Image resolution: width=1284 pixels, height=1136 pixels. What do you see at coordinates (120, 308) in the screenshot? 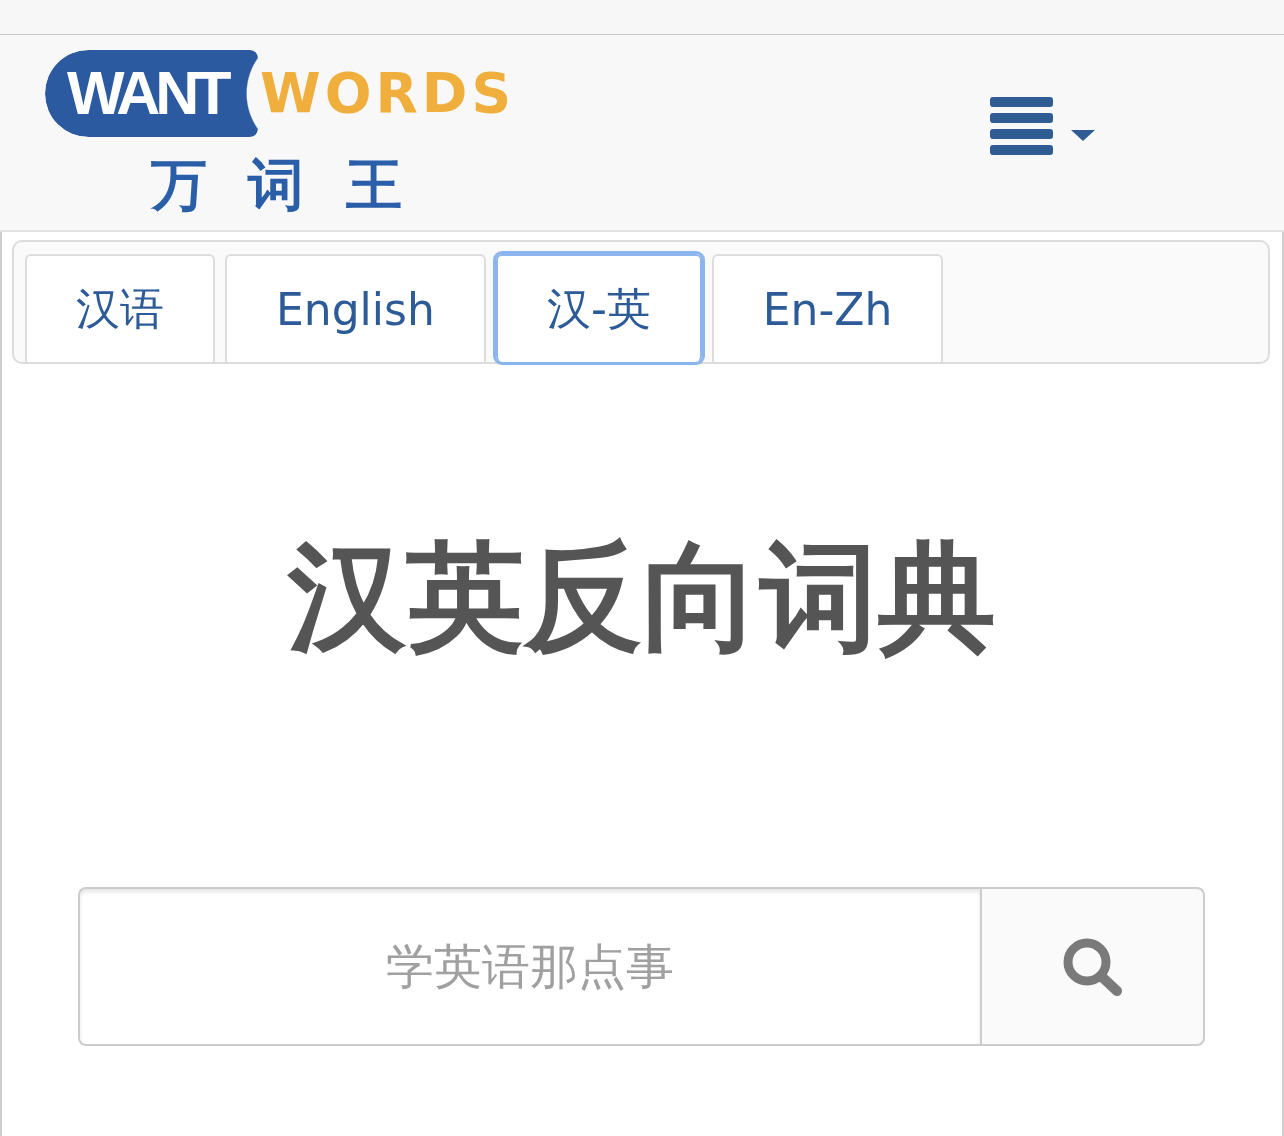
I see `tab: 汉语` at bounding box center [120, 308].